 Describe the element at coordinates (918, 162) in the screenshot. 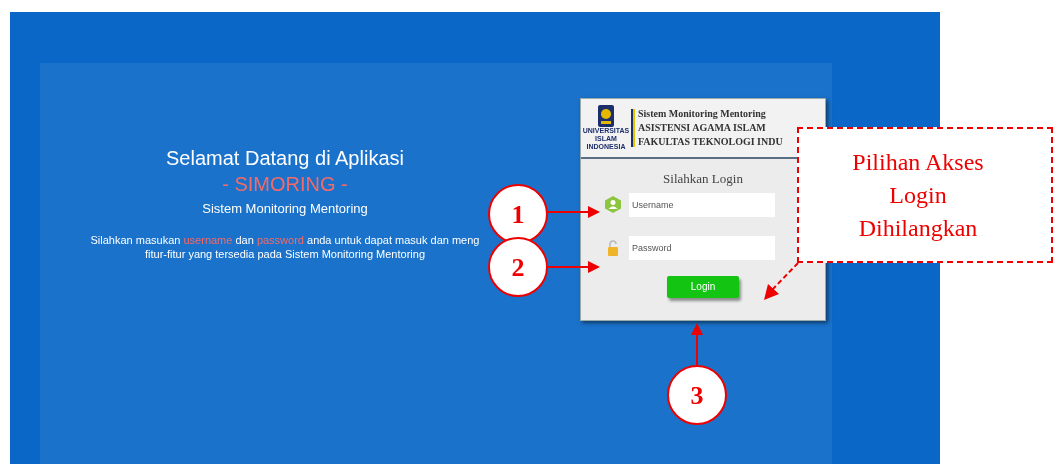

I see `annotation-text: Pilihan Akses` at that location.